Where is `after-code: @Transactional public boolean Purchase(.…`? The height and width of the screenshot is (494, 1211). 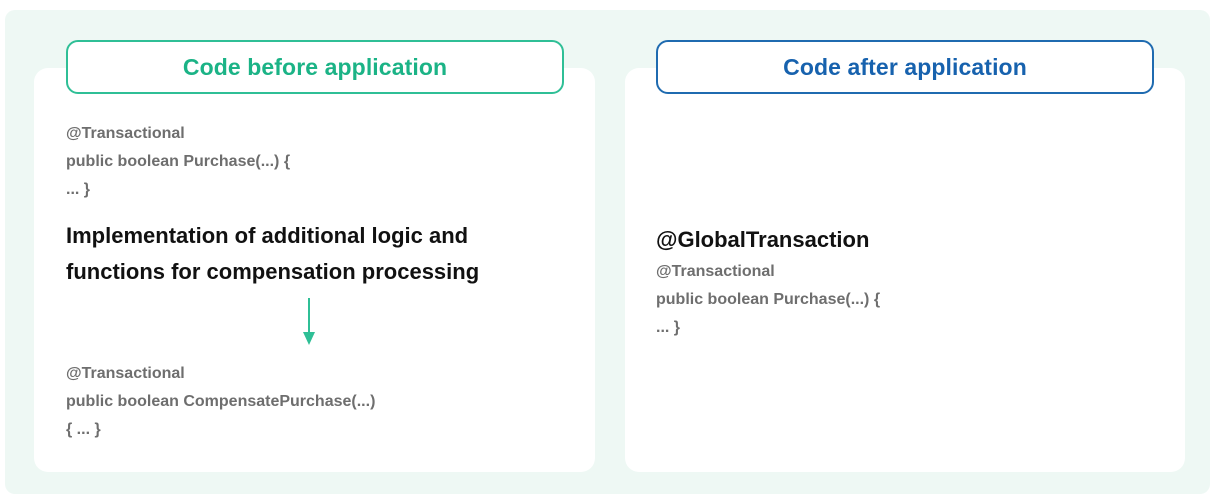
after-code: @Transactional public boolean Purchase(.… is located at coordinates (768, 300).